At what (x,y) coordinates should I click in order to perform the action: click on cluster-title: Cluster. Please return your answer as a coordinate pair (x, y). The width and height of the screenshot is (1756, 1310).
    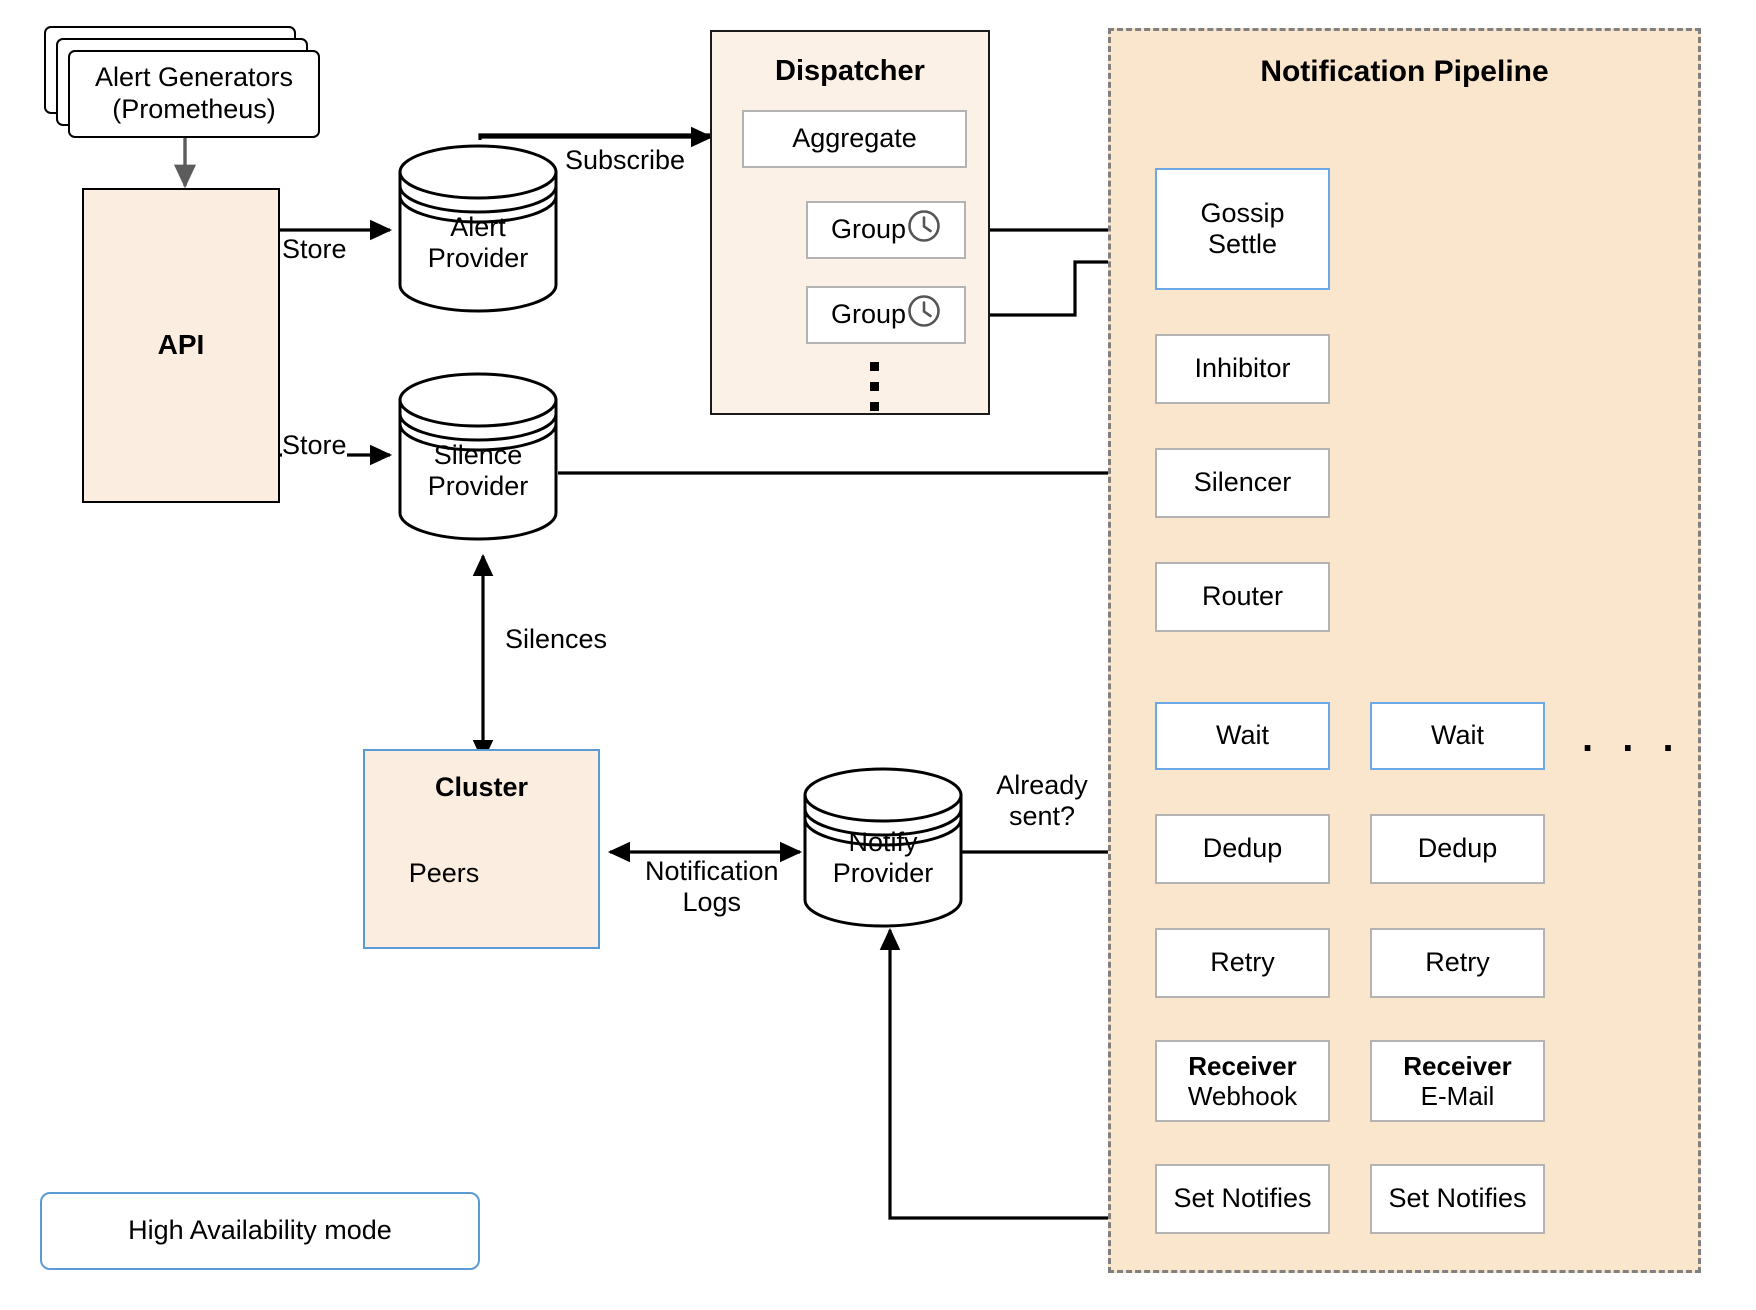
    Looking at the image, I should click on (481, 787).